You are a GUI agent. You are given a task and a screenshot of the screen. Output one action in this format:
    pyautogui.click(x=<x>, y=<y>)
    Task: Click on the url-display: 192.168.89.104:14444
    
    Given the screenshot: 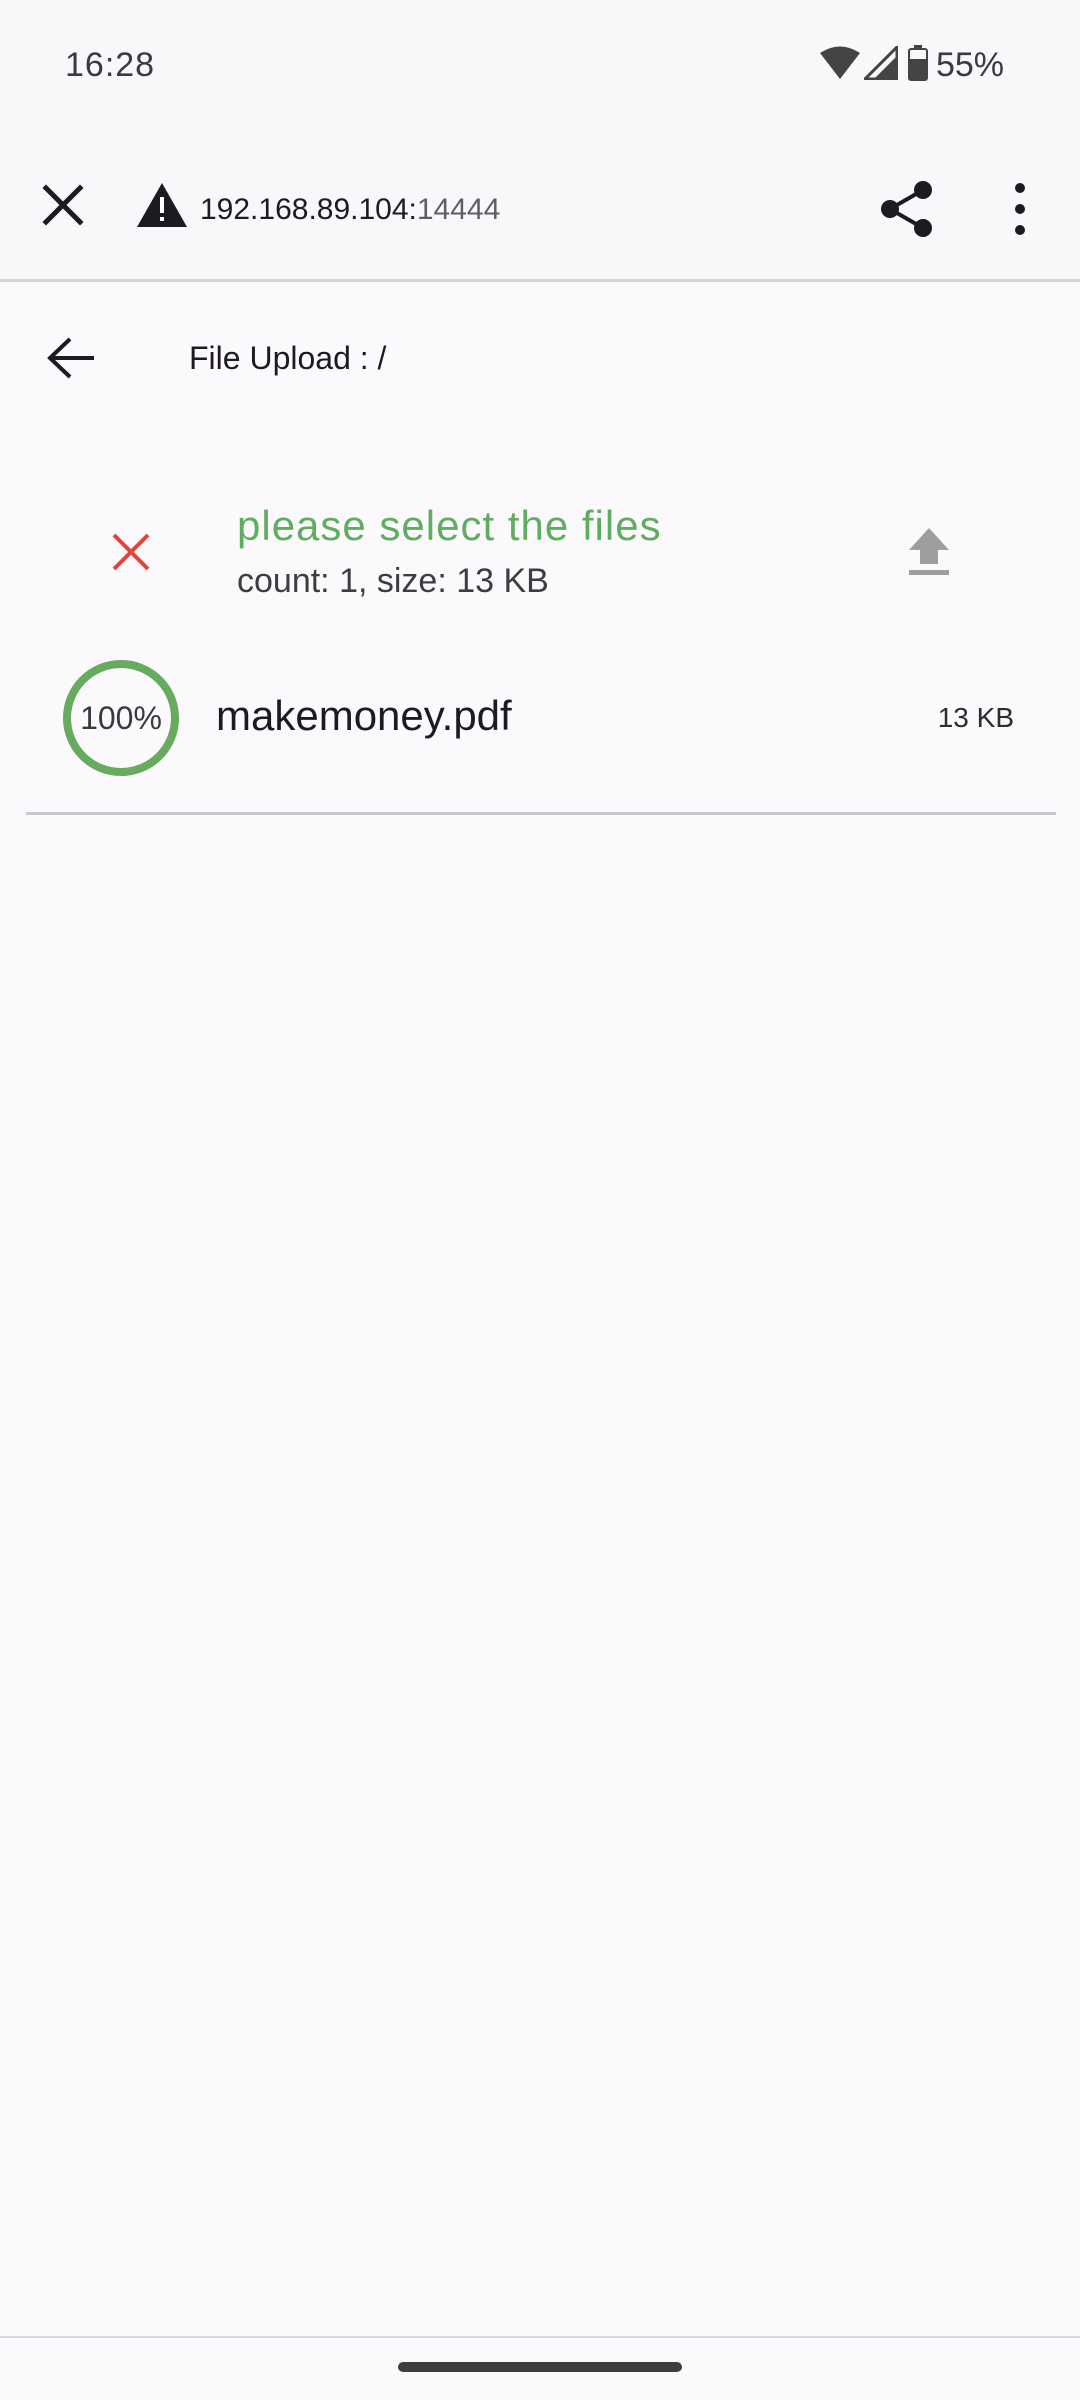 What is the action you would take?
    pyautogui.click(x=350, y=210)
    